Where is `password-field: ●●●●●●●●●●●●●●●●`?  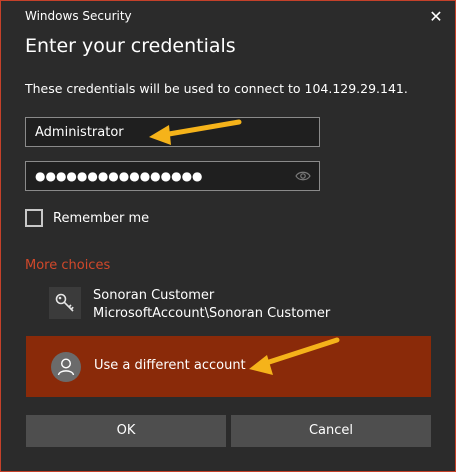 password-field: ●●●●●●●●●●●●●●●● is located at coordinates (172, 176).